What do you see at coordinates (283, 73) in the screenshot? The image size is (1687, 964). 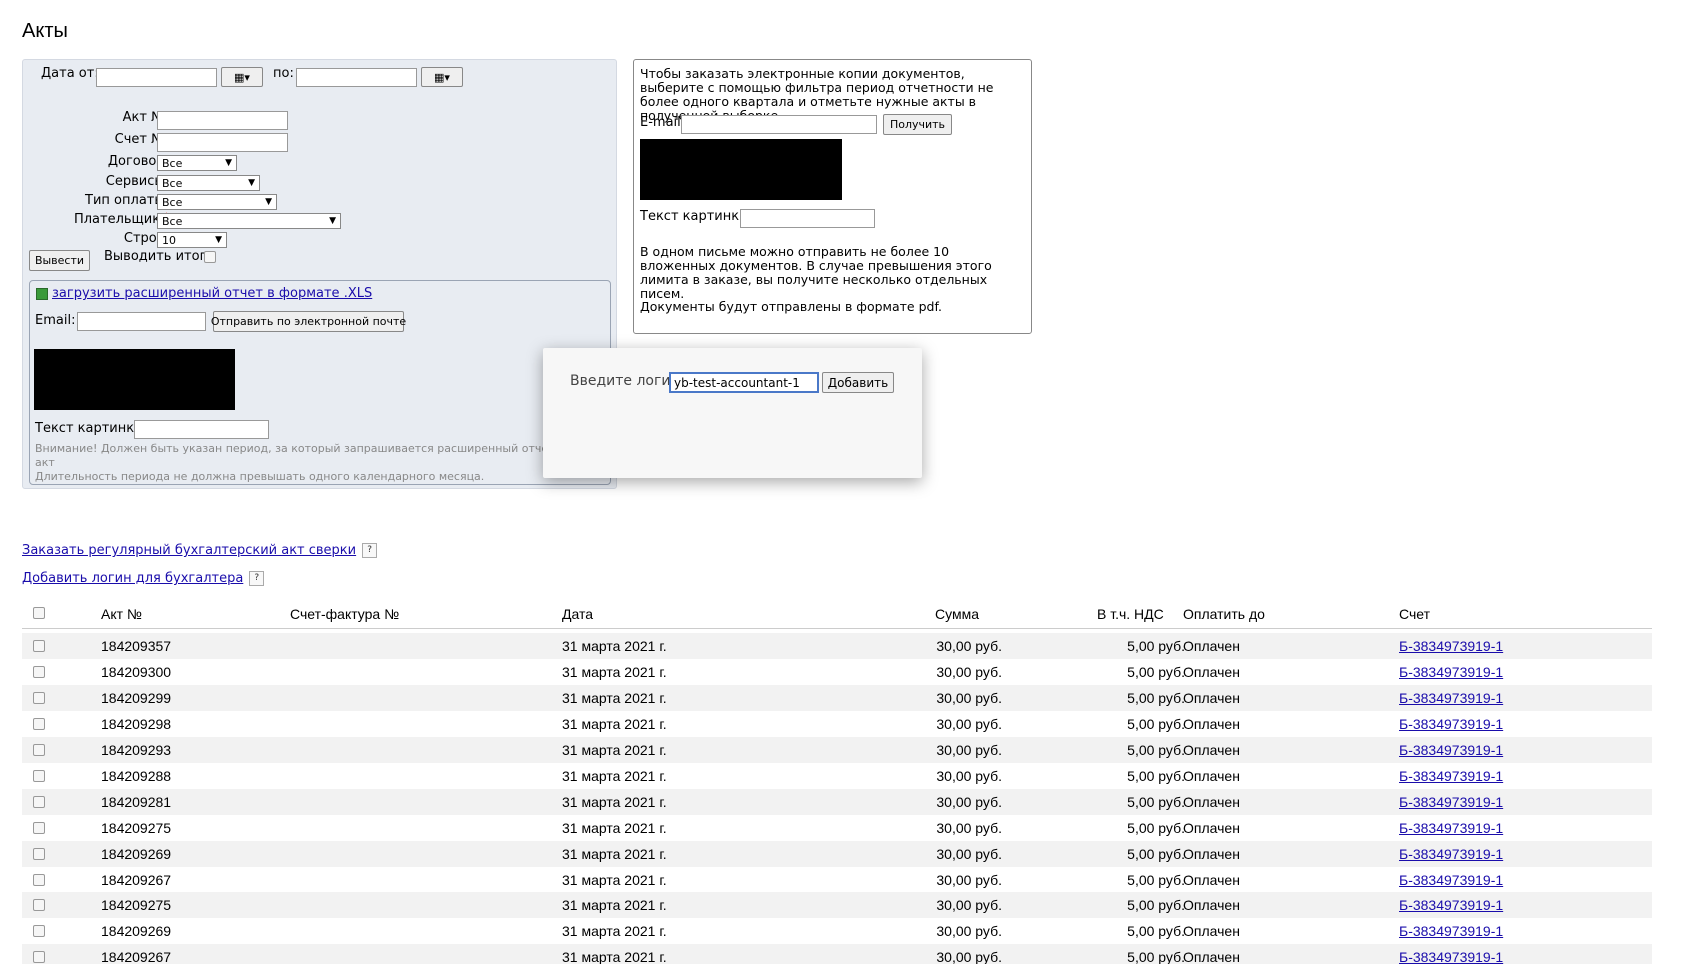 I see `date-to-label: по:` at bounding box center [283, 73].